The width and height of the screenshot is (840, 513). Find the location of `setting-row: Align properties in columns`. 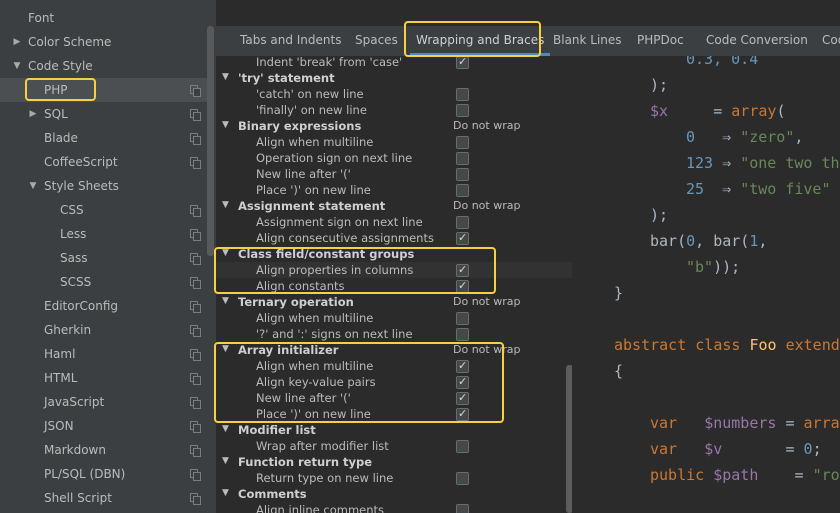

setting-row: Align properties in columns is located at coordinates (394, 270).